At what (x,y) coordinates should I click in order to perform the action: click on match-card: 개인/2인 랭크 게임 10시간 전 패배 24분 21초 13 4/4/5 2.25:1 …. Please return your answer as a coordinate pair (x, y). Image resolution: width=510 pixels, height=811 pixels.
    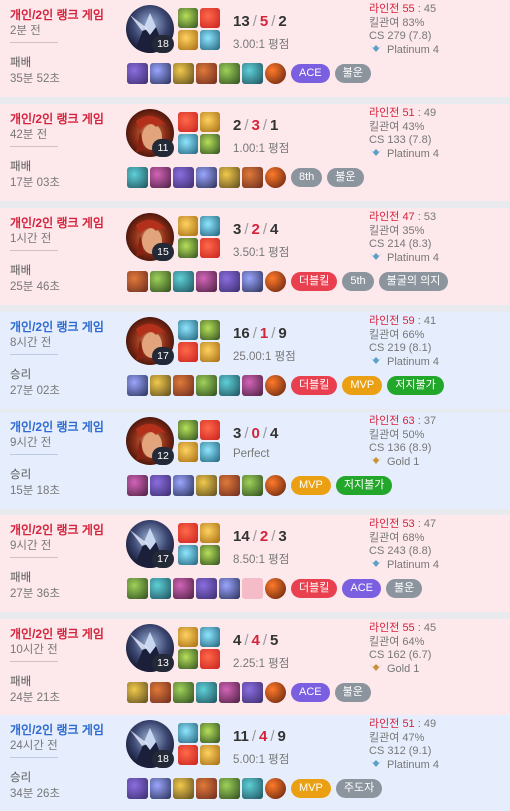
    Looking at the image, I should click on (255, 667).